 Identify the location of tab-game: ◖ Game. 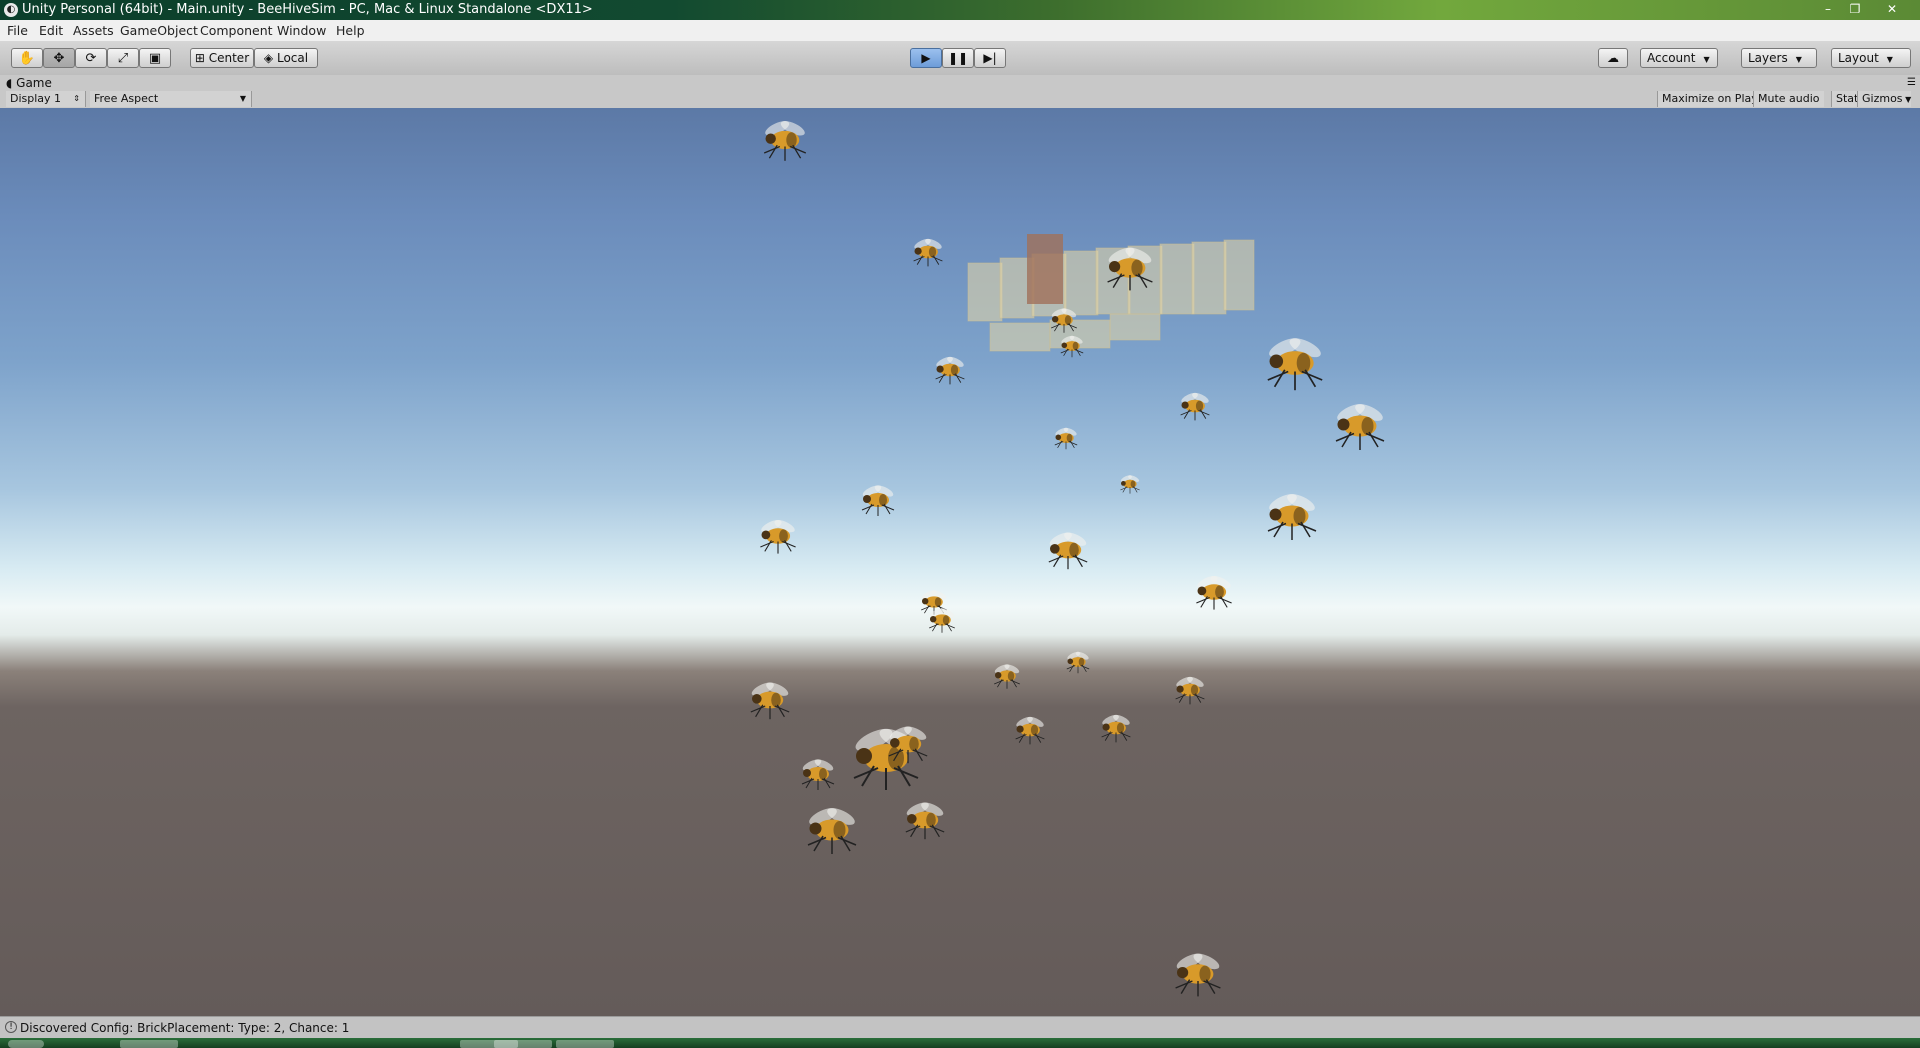
(29, 84).